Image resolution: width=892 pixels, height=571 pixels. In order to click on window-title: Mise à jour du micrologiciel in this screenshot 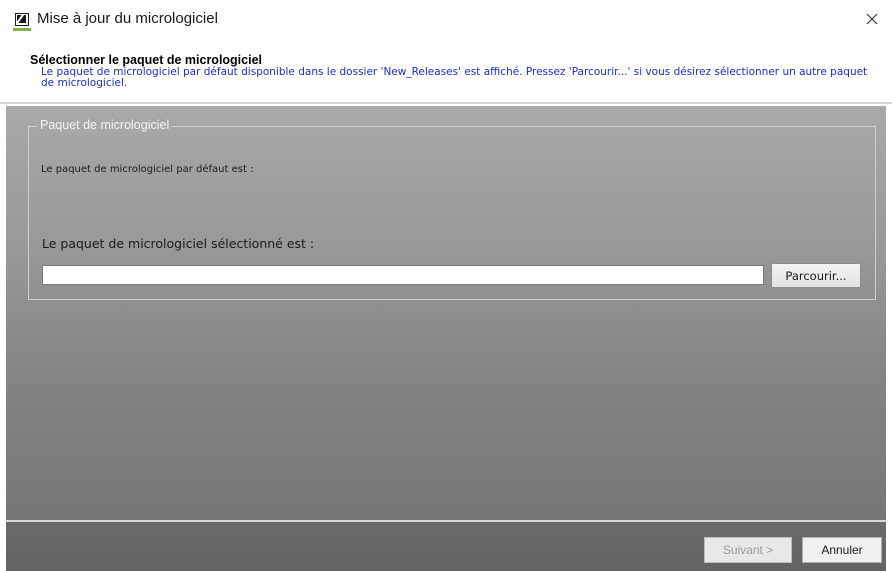, I will do `click(127, 18)`.